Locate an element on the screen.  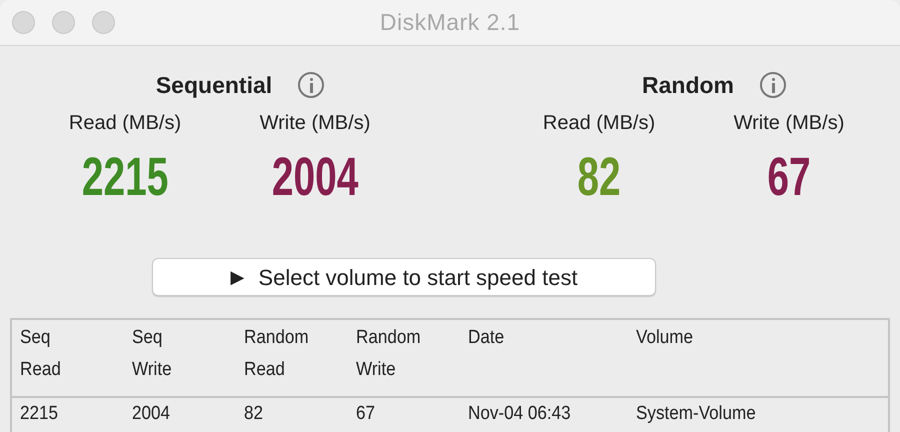
table-cell-text: Nov-04 06:43 is located at coordinates (519, 414).